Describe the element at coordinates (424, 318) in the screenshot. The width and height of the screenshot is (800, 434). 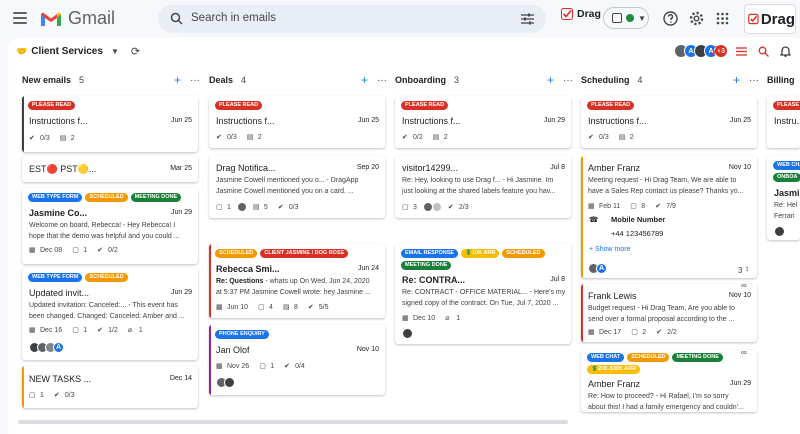
I see `due-date: Dec 10` at that location.